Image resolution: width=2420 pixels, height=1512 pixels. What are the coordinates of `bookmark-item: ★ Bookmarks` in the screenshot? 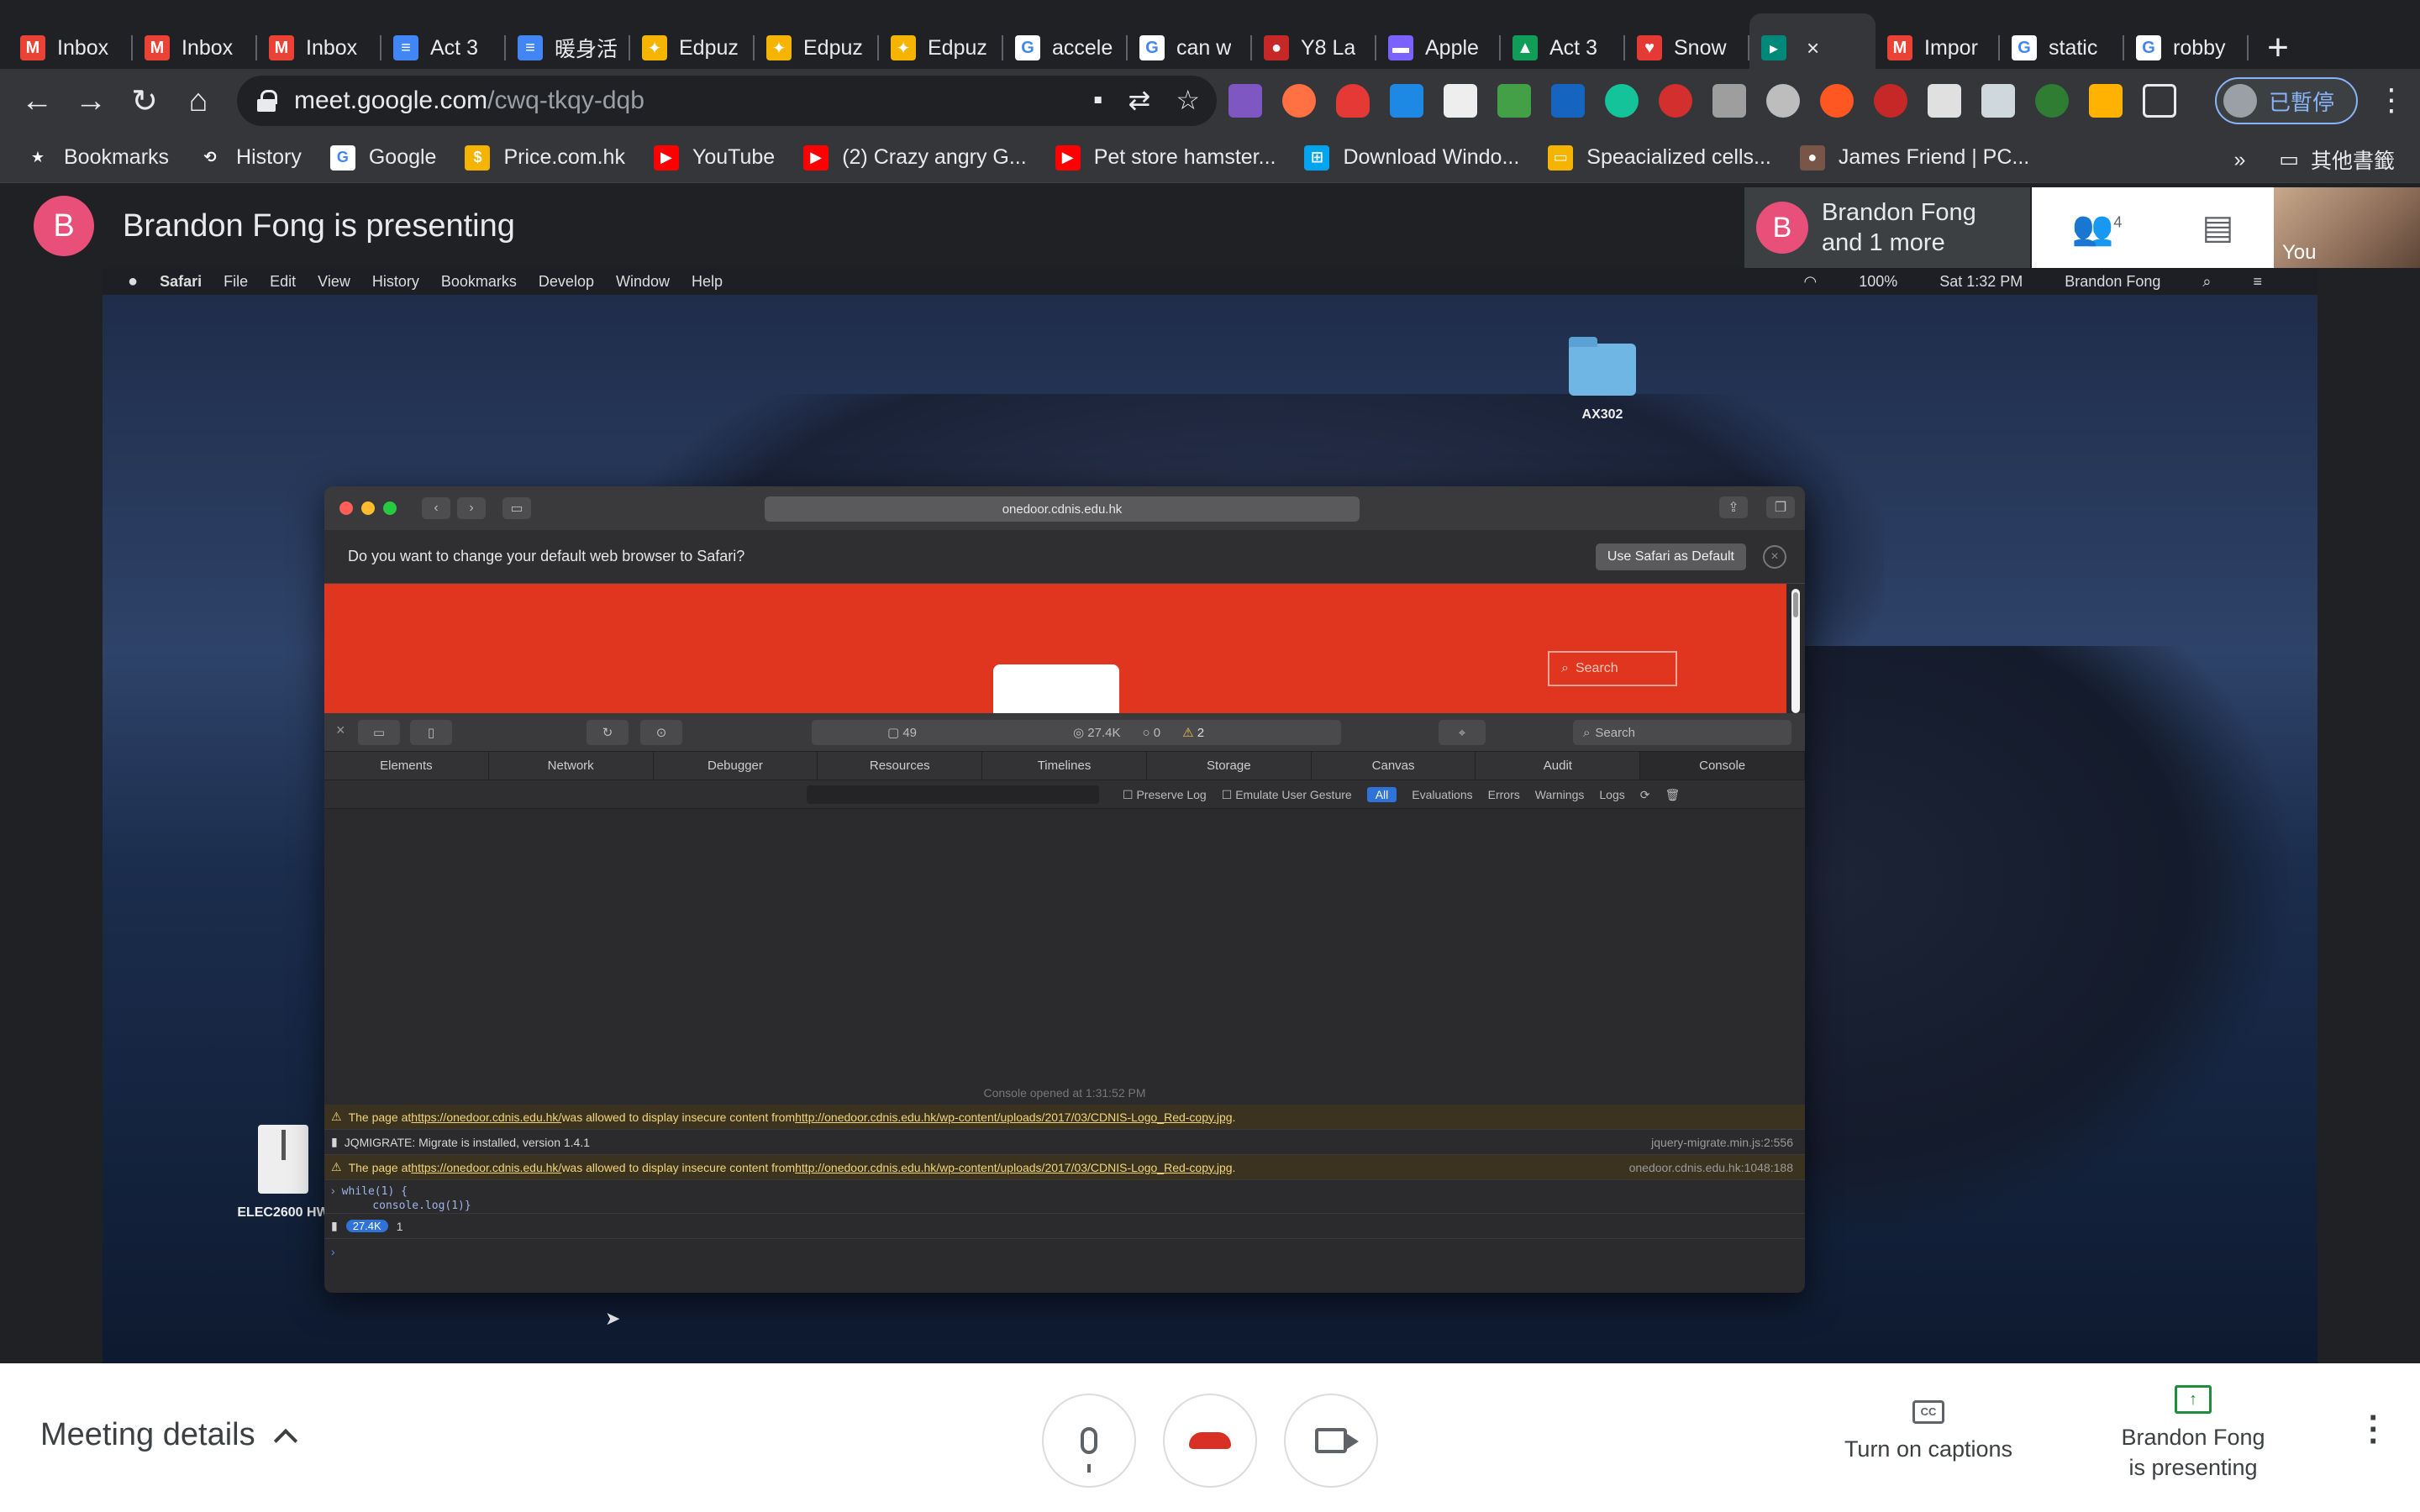 It's located at (97, 157).